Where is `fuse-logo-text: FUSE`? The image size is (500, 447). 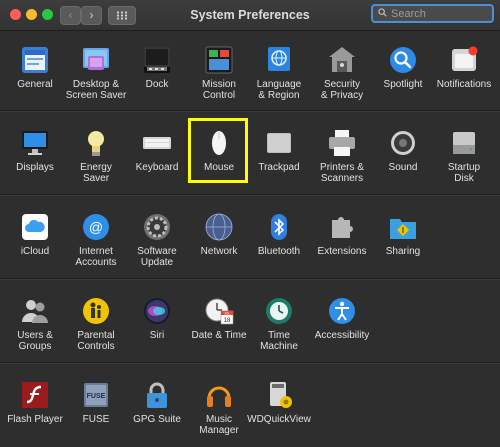
fuse-logo-text: FUSE is located at coordinates (96, 396).